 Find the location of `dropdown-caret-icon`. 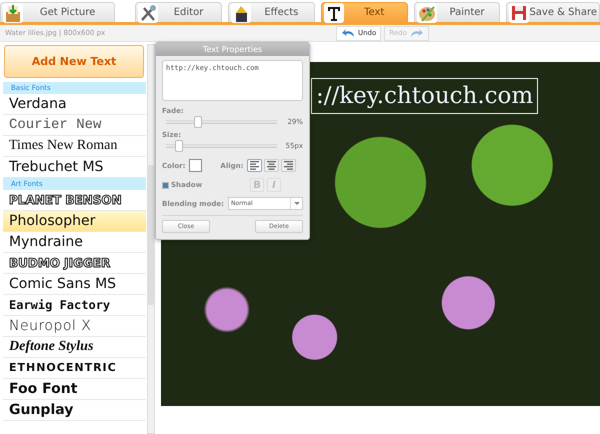

dropdown-caret-icon is located at coordinates (297, 203).